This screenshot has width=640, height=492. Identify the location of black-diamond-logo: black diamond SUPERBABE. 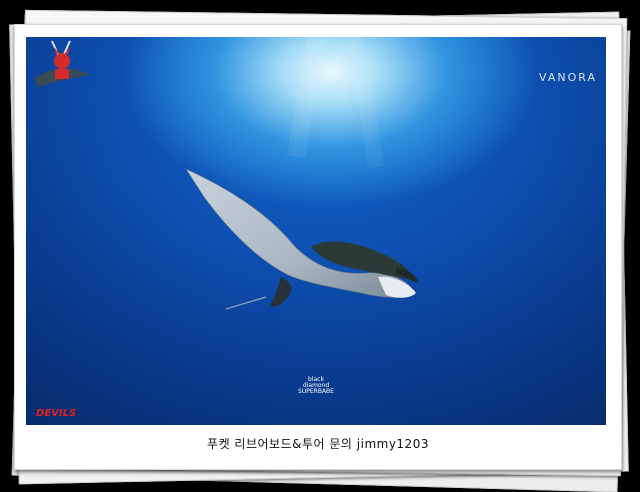
(316, 386).